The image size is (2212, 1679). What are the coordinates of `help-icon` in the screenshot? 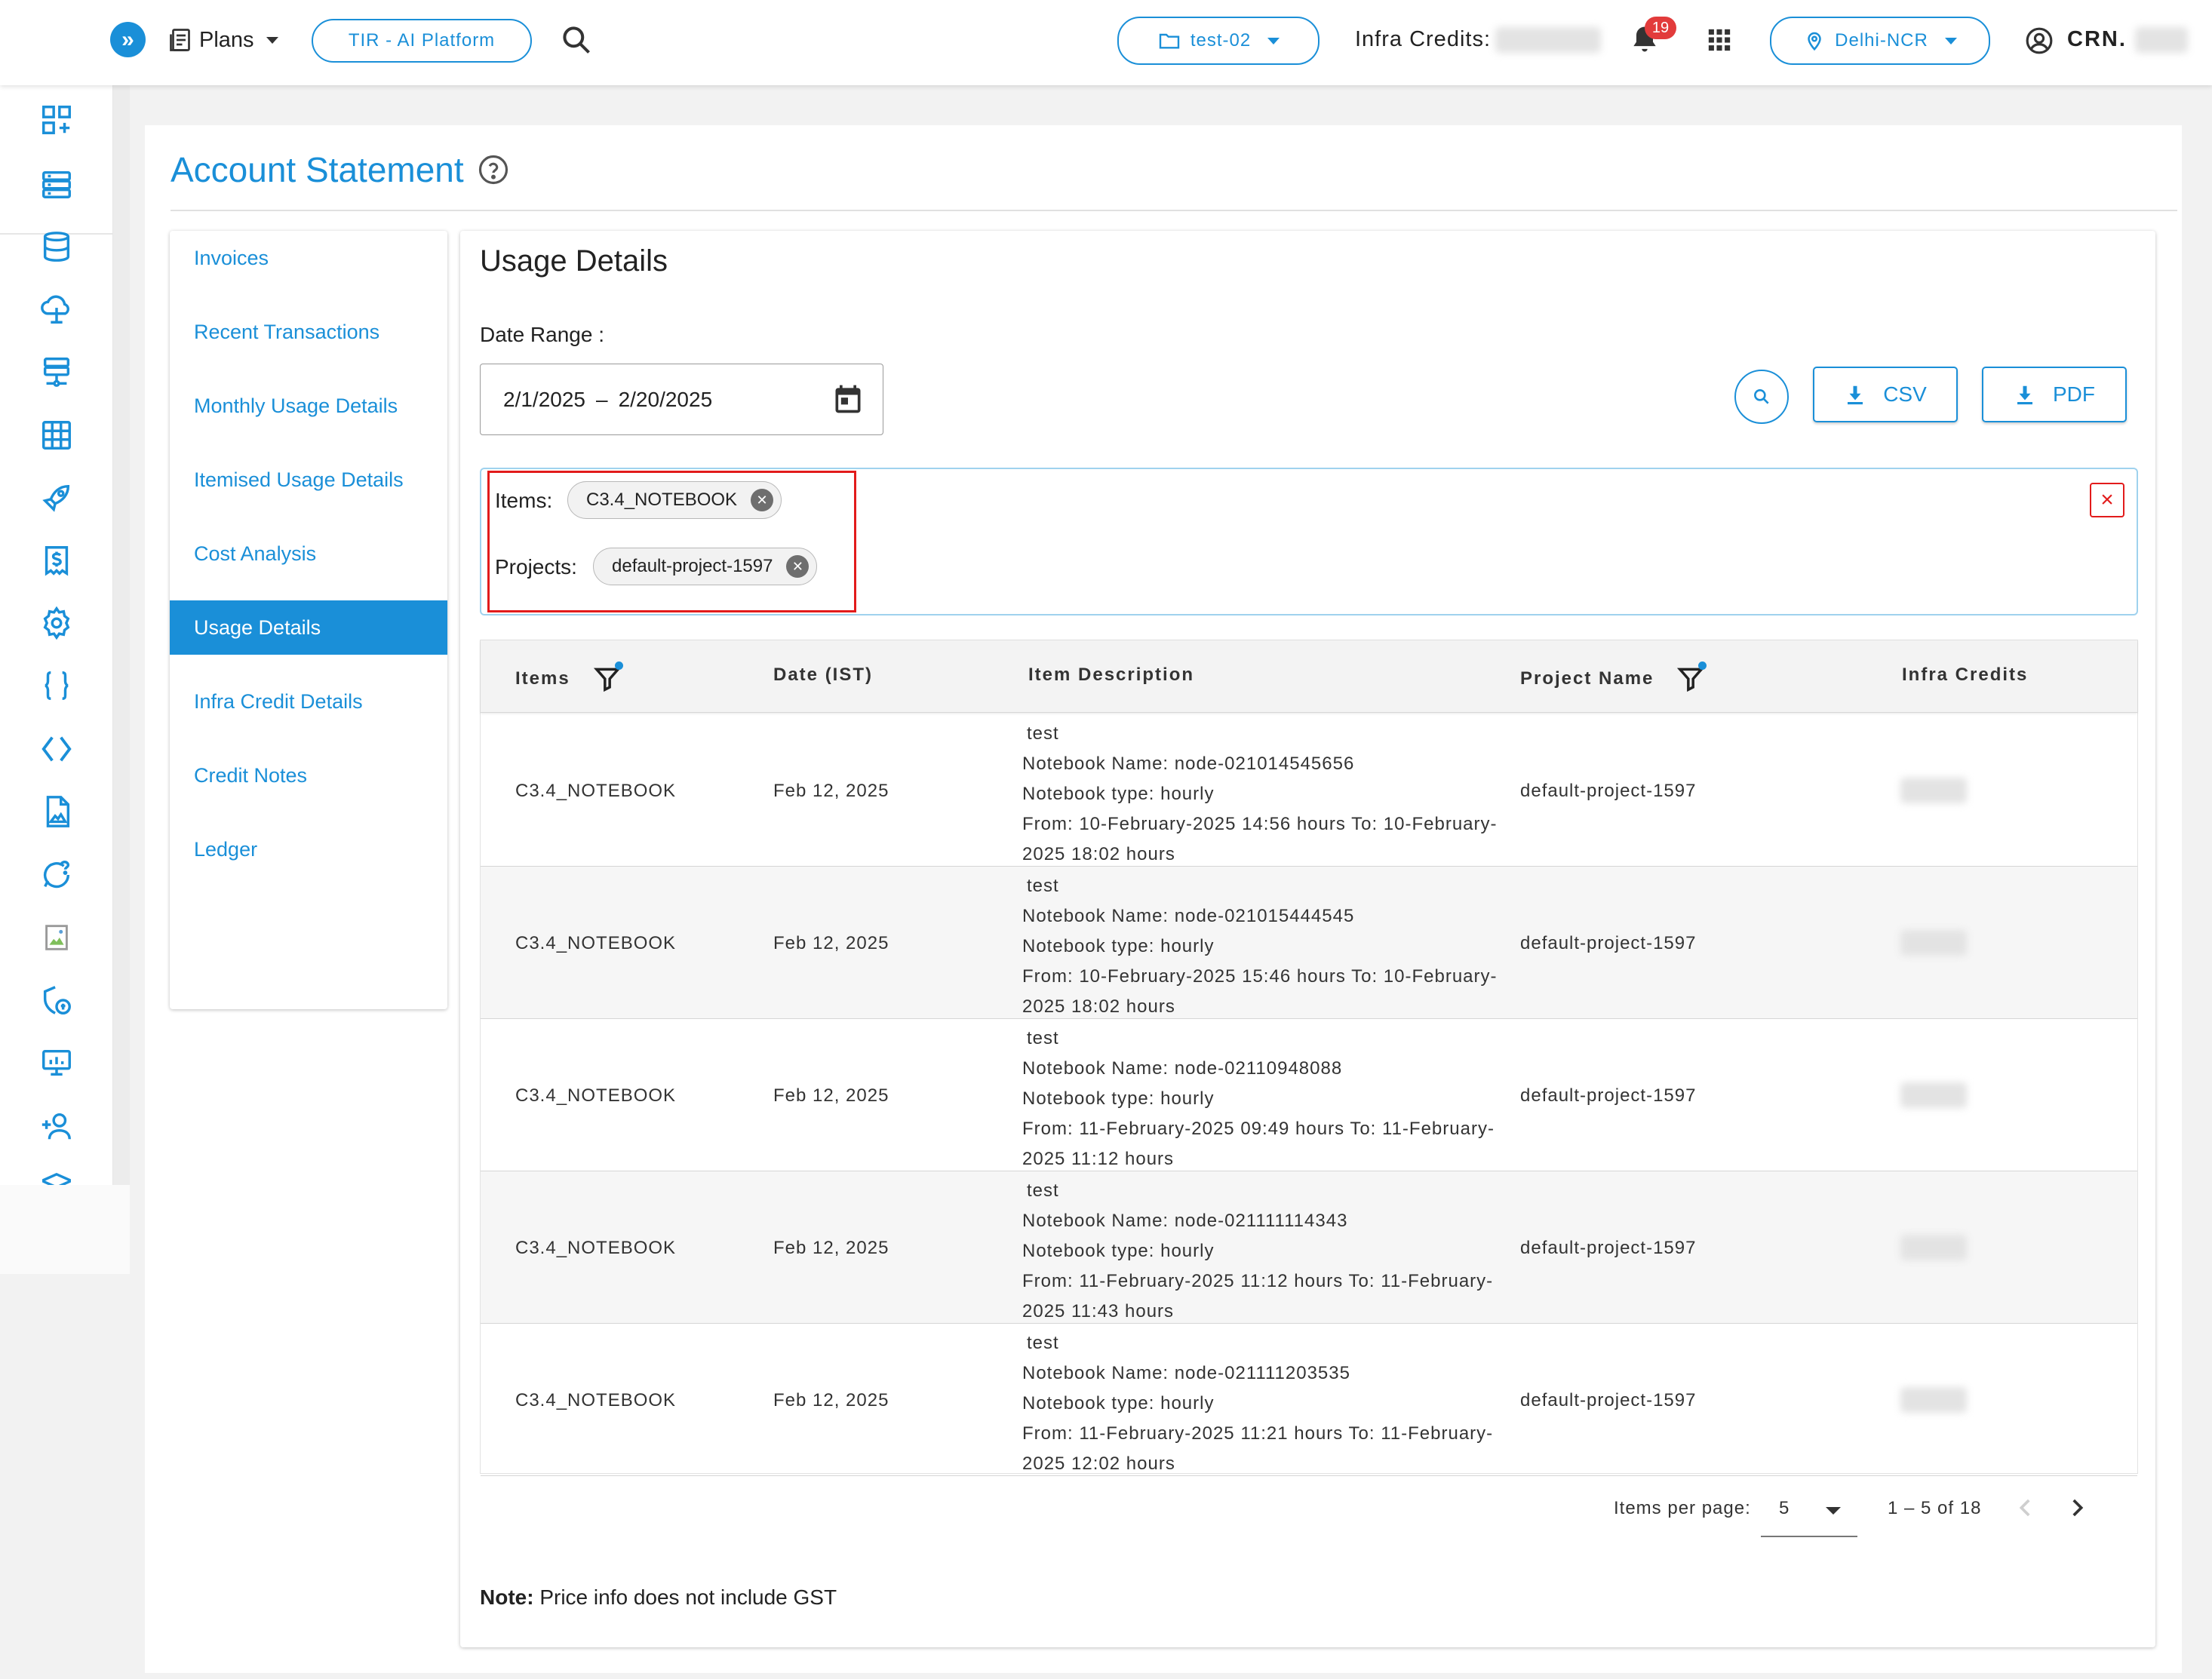 It's located at (493, 170).